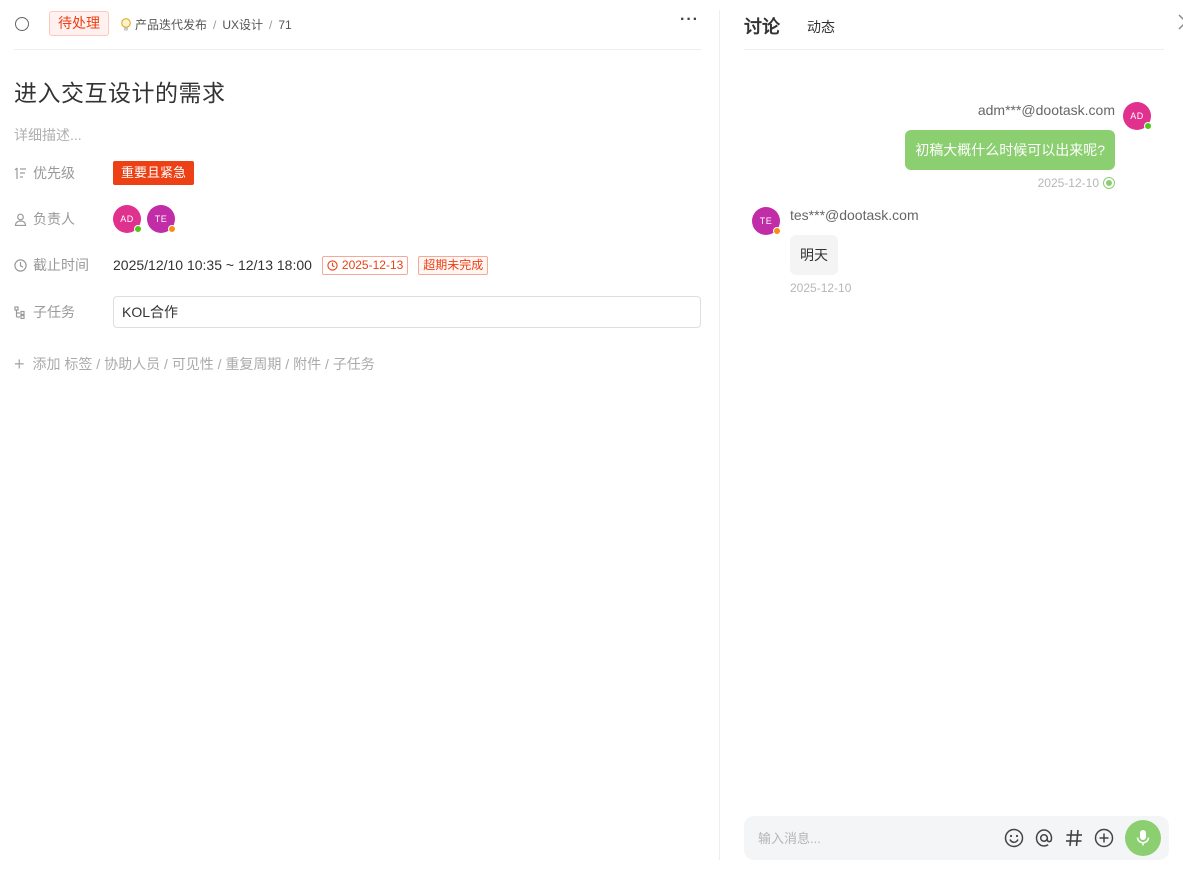  I want to click on breadcrumb-column: UX设计, so click(242, 24).